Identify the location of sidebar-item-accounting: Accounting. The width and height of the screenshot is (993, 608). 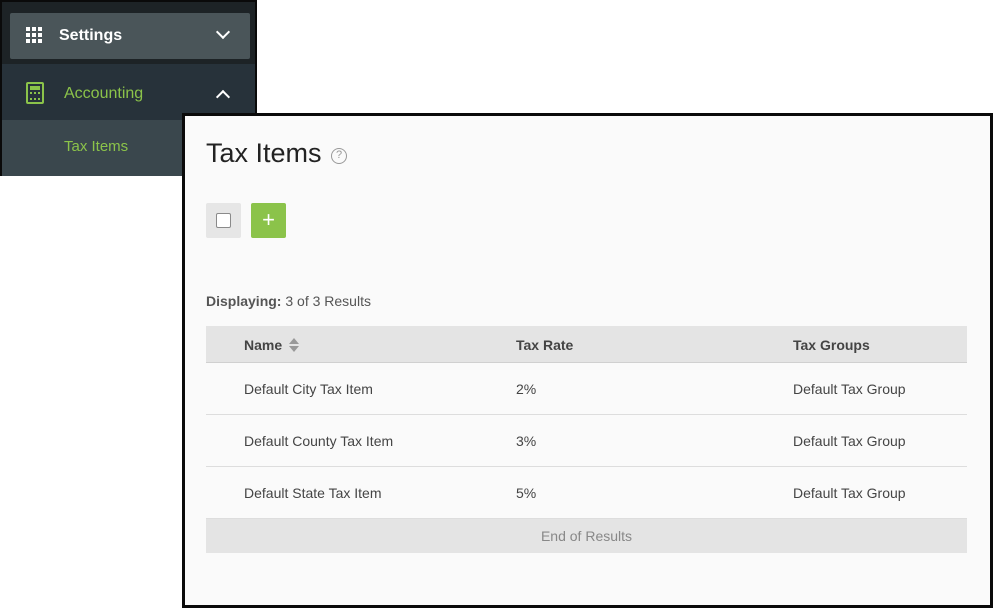
(128, 92).